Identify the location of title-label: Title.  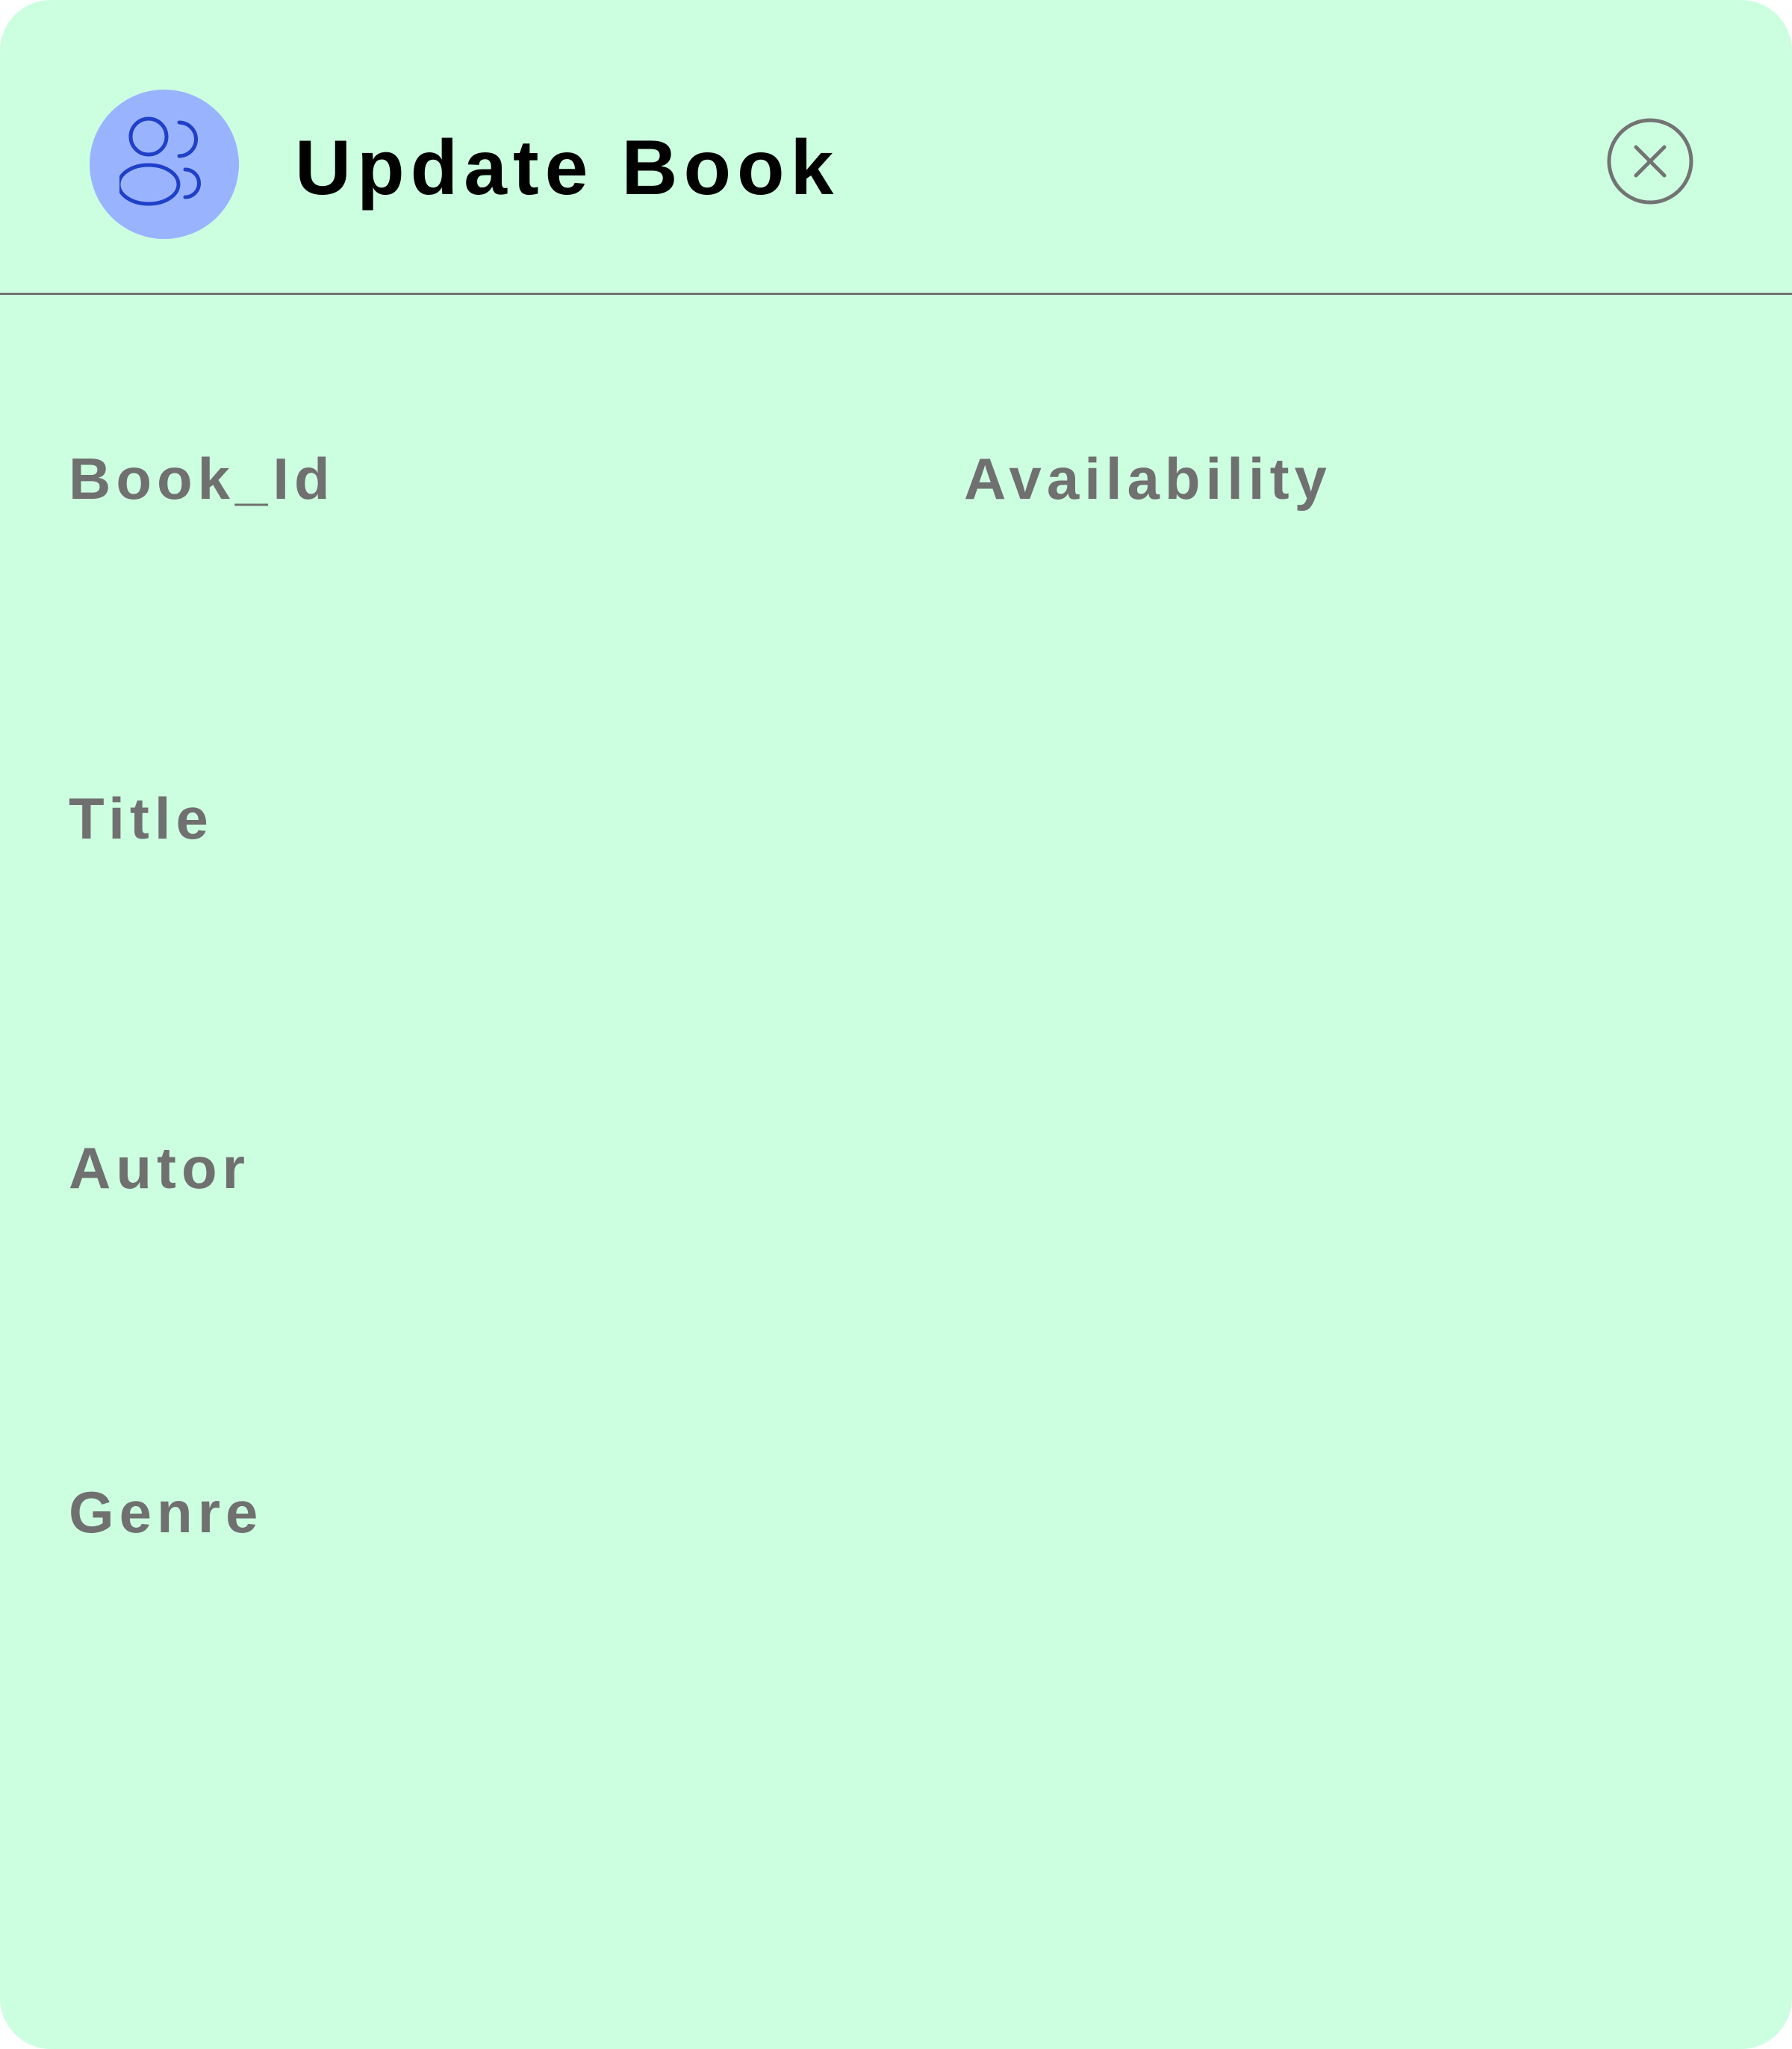
(141, 818).